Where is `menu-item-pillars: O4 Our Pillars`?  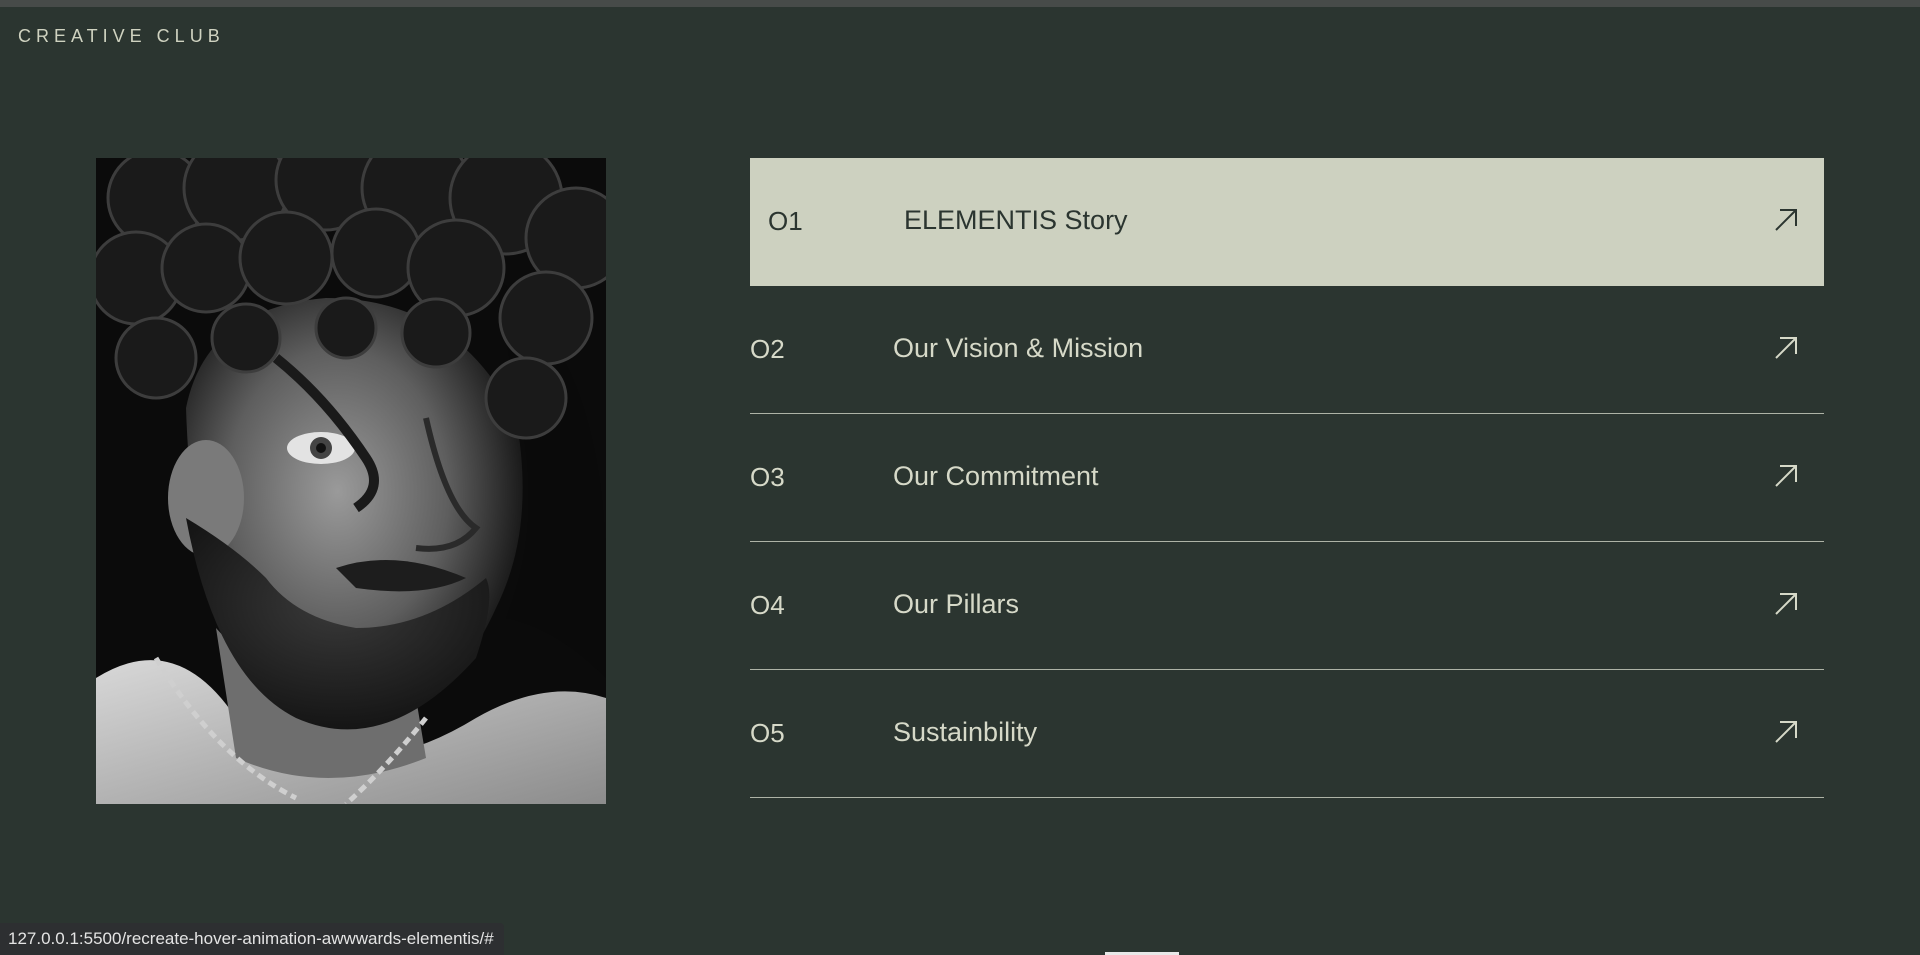 menu-item-pillars: O4 Our Pillars is located at coordinates (1287, 606).